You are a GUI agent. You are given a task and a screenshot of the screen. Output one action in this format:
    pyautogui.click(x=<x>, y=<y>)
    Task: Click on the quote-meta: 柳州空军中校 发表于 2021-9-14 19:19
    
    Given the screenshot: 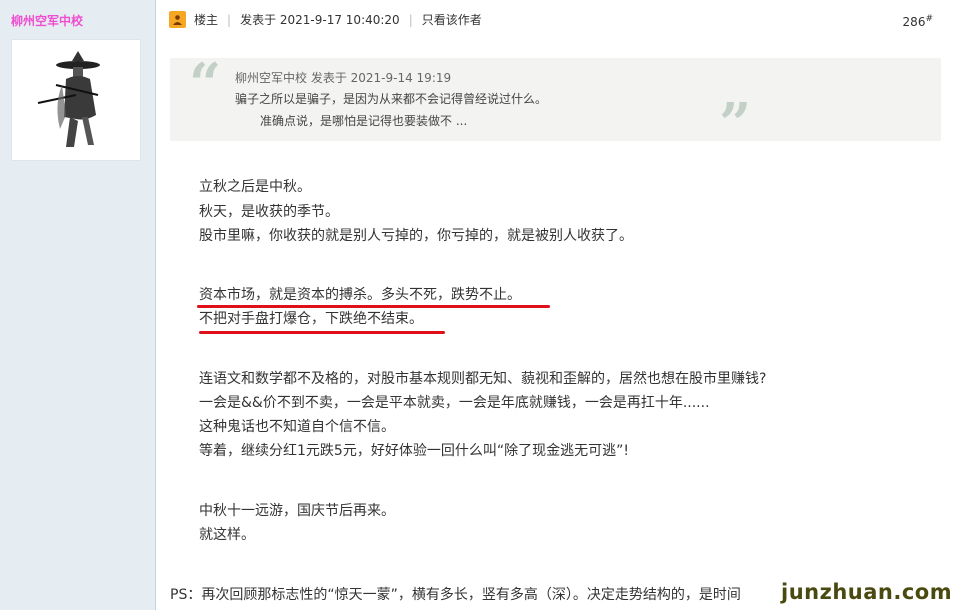 What is the action you would take?
    pyautogui.click(x=343, y=77)
    